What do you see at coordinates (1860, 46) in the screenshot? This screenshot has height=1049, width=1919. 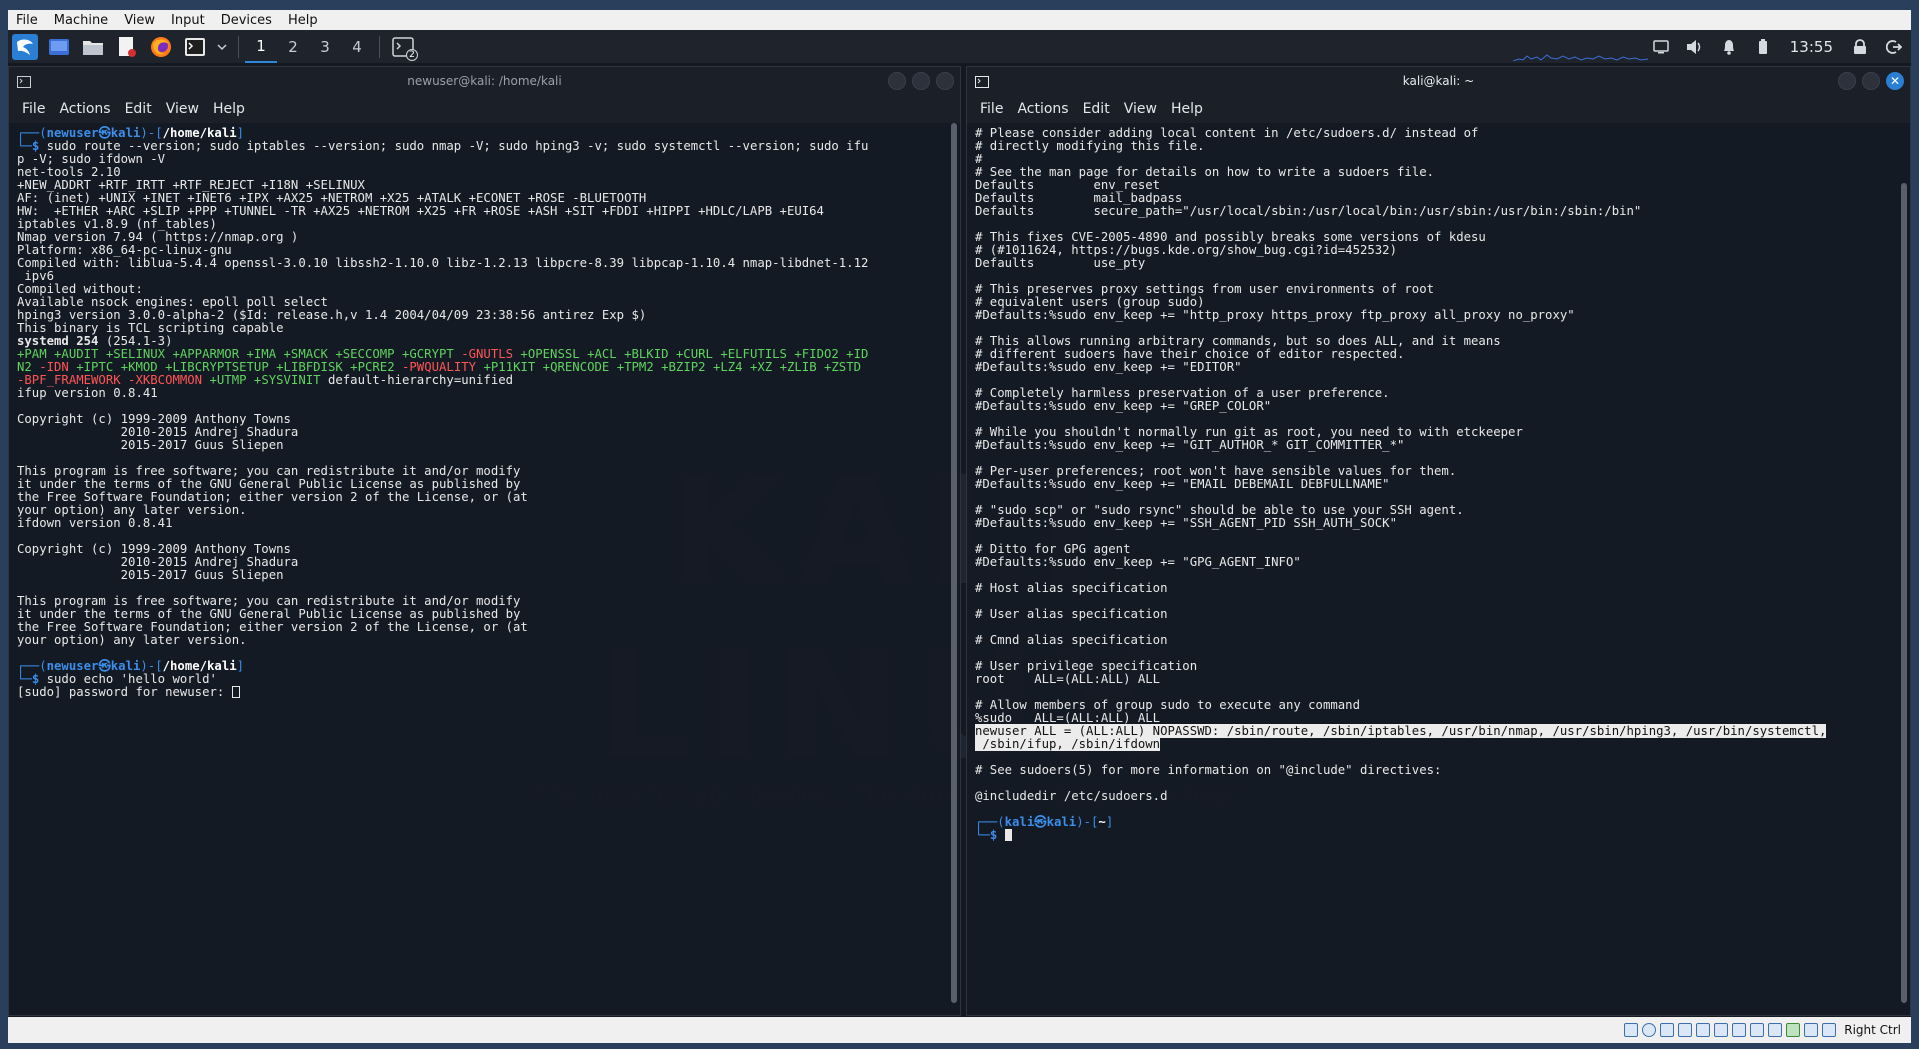 I see `lock-icon` at bounding box center [1860, 46].